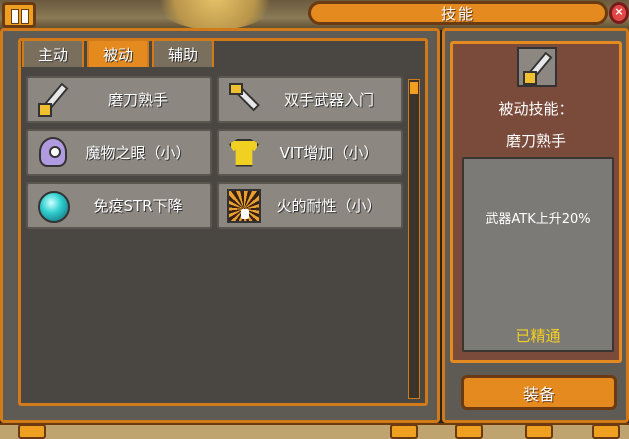  Describe the element at coordinates (536, 109) in the screenshot. I see `skill-type-label: 被动技能：` at that location.